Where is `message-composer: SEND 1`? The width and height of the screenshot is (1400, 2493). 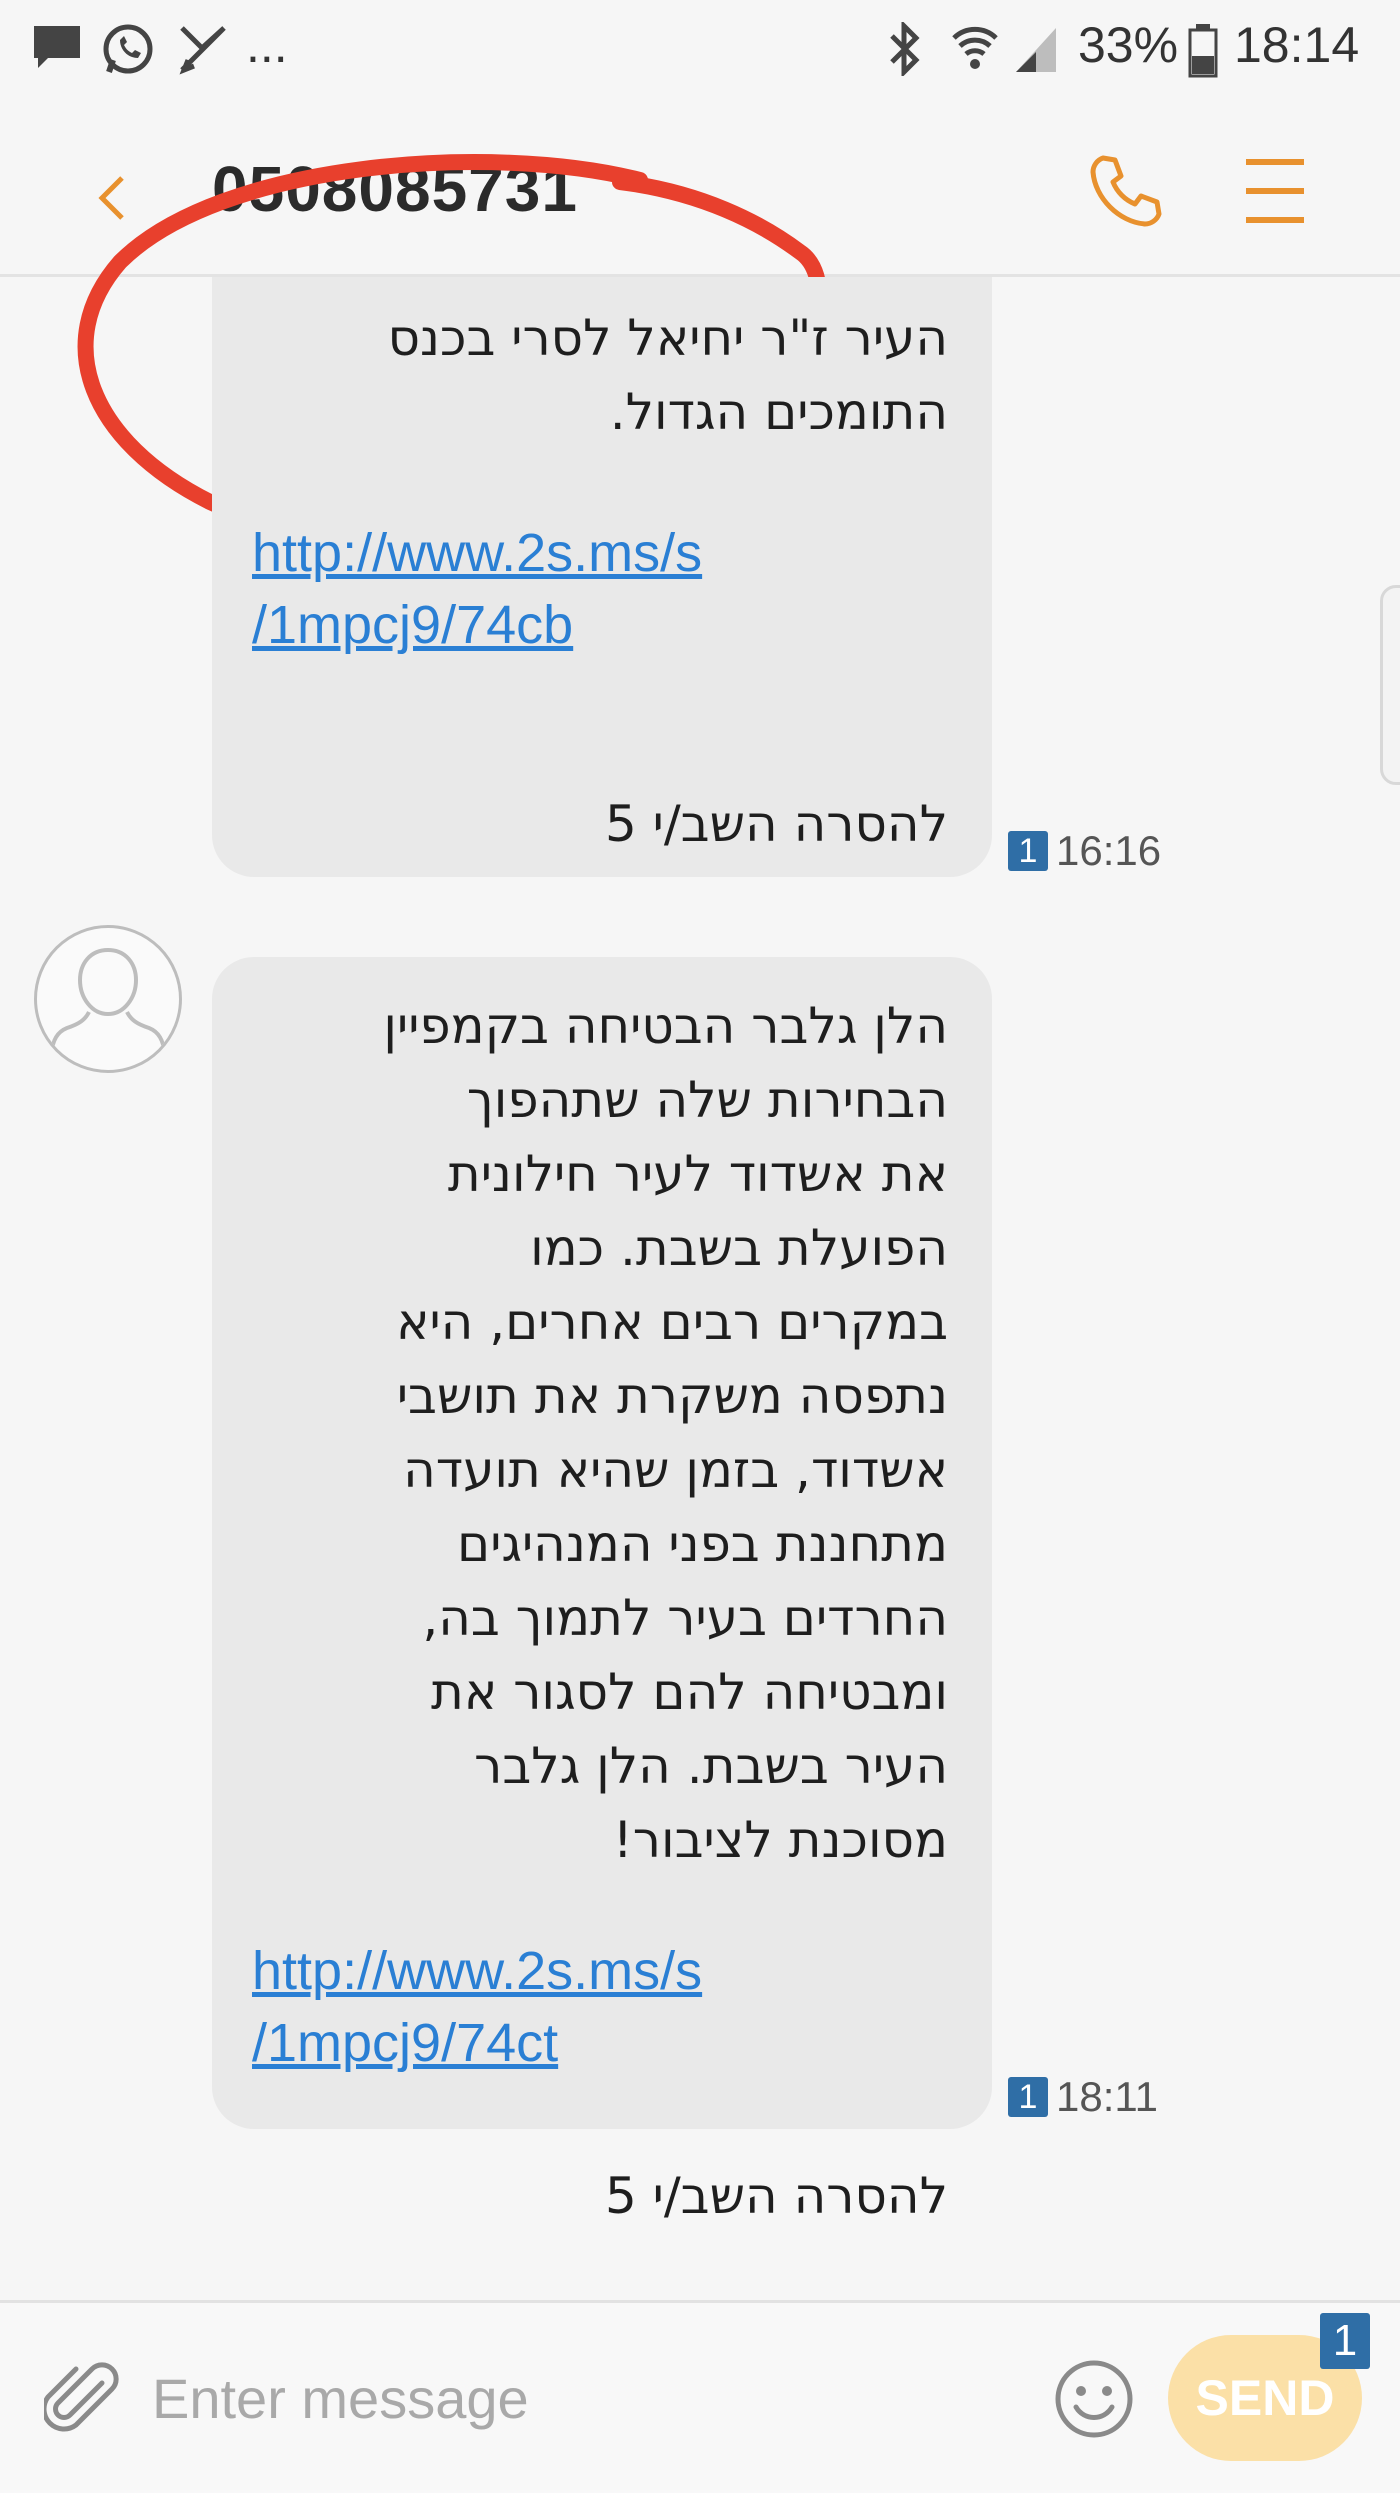 message-composer: SEND 1 is located at coordinates (700, 2396).